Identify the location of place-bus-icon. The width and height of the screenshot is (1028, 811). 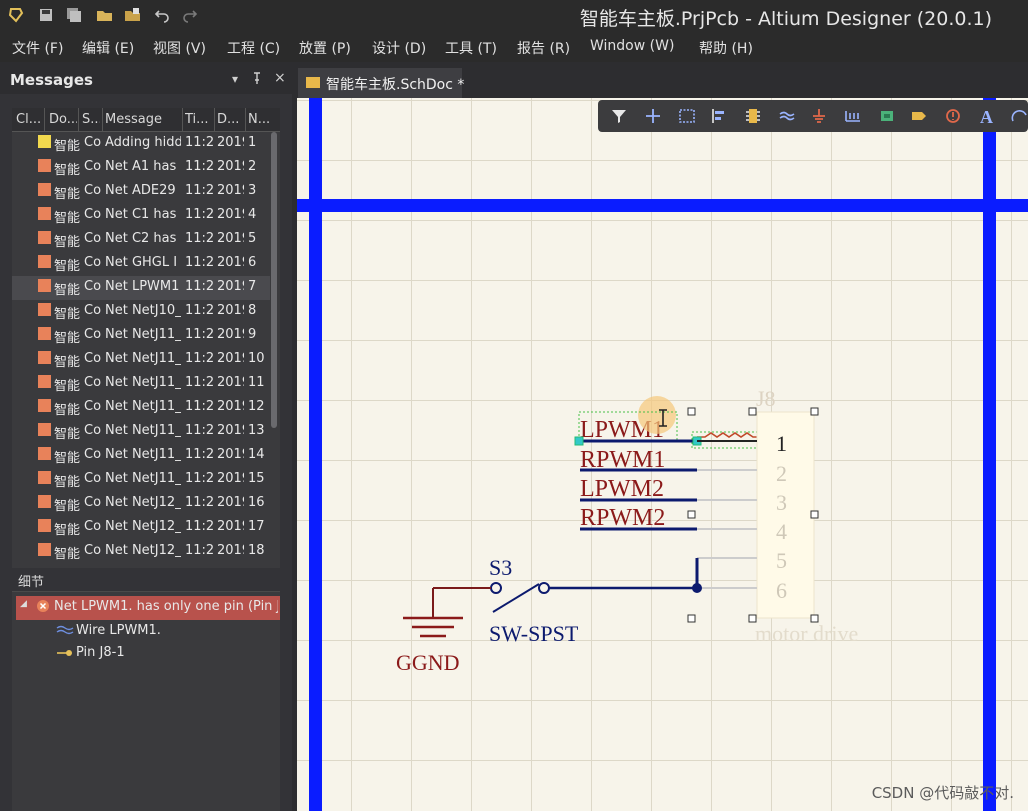
(853, 116).